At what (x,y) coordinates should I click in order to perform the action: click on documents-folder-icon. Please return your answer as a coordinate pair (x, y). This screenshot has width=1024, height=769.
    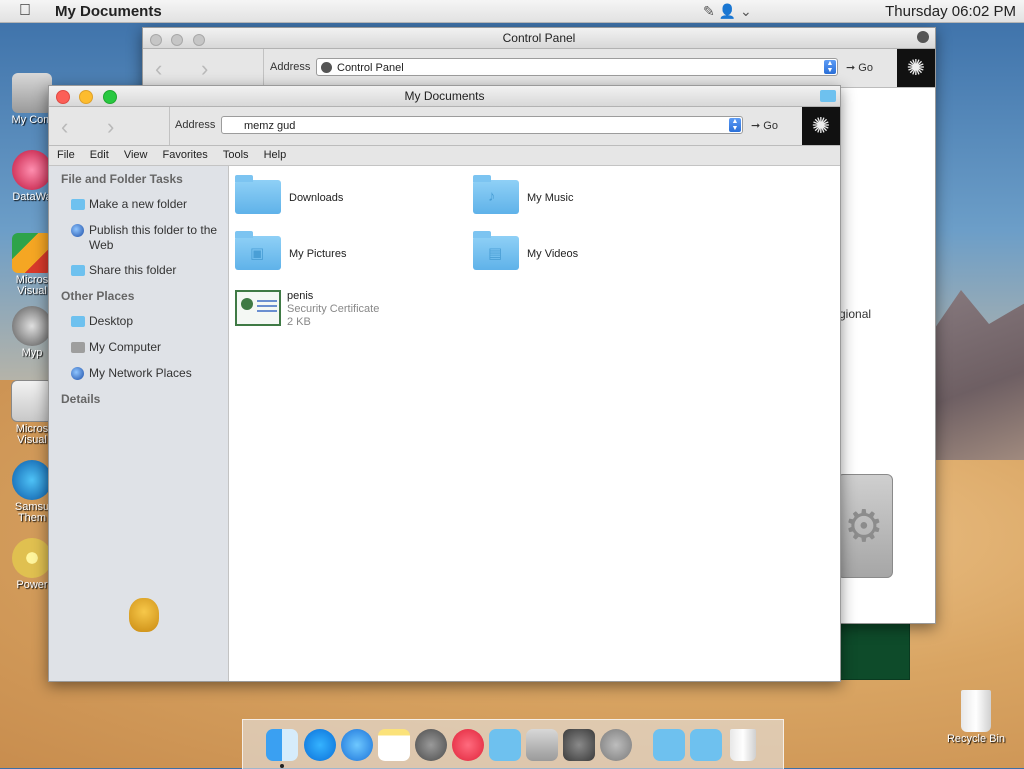
    Looking at the image, I should click on (669, 745).